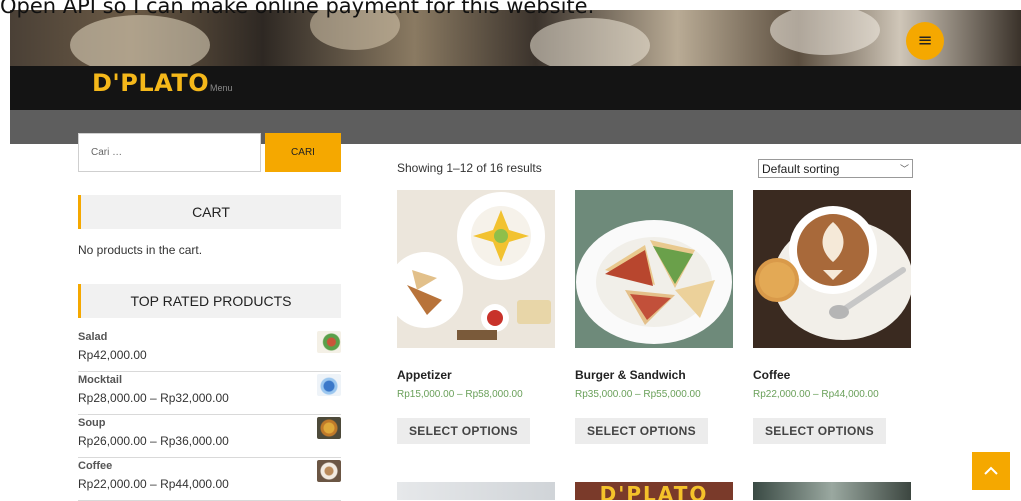 This screenshot has height=501, width=1021. I want to click on product-price: Rp15,000.00 – Rp58,000.00, so click(460, 394).